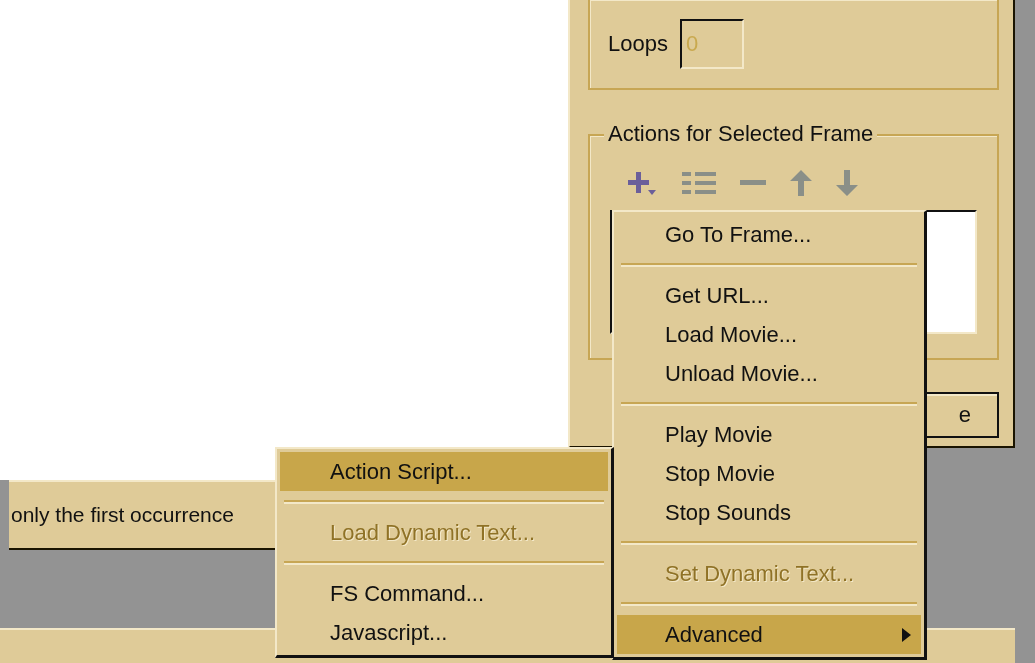 Image resolution: width=1035 pixels, height=663 pixels. I want to click on submenu-arrow-icon, so click(906, 634).